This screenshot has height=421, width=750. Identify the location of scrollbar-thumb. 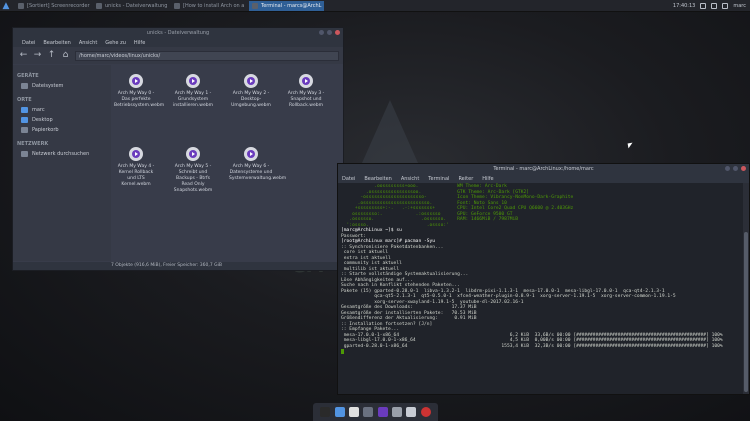
(746, 312).